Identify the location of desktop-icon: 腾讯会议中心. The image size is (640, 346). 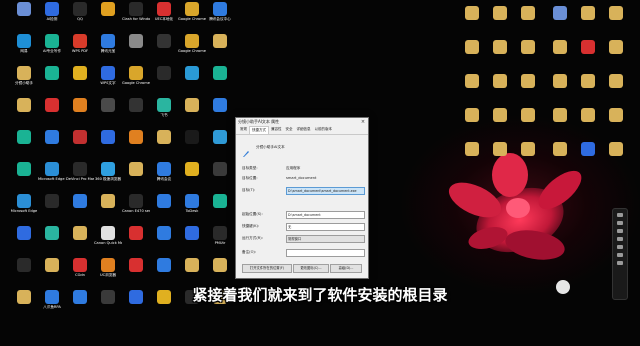
(220, 11).